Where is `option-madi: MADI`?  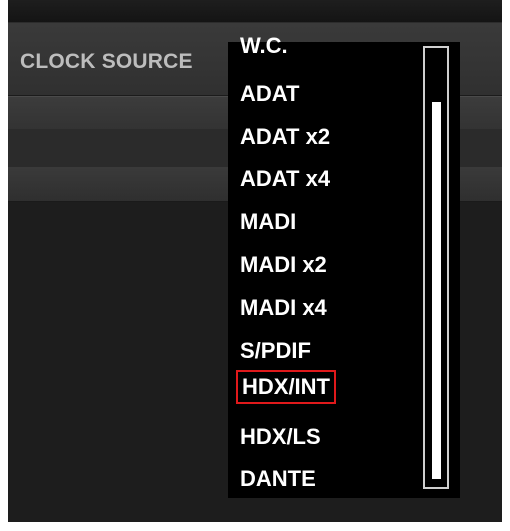
option-madi: MADI is located at coordinates (268, 222).